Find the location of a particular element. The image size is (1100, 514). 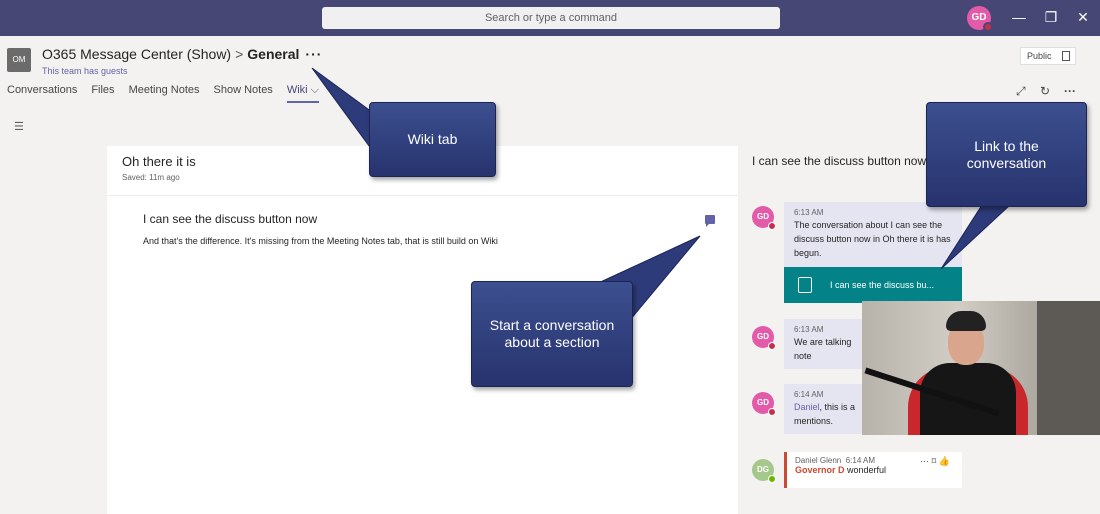

link-pointer is located at coordinates (976, 237).